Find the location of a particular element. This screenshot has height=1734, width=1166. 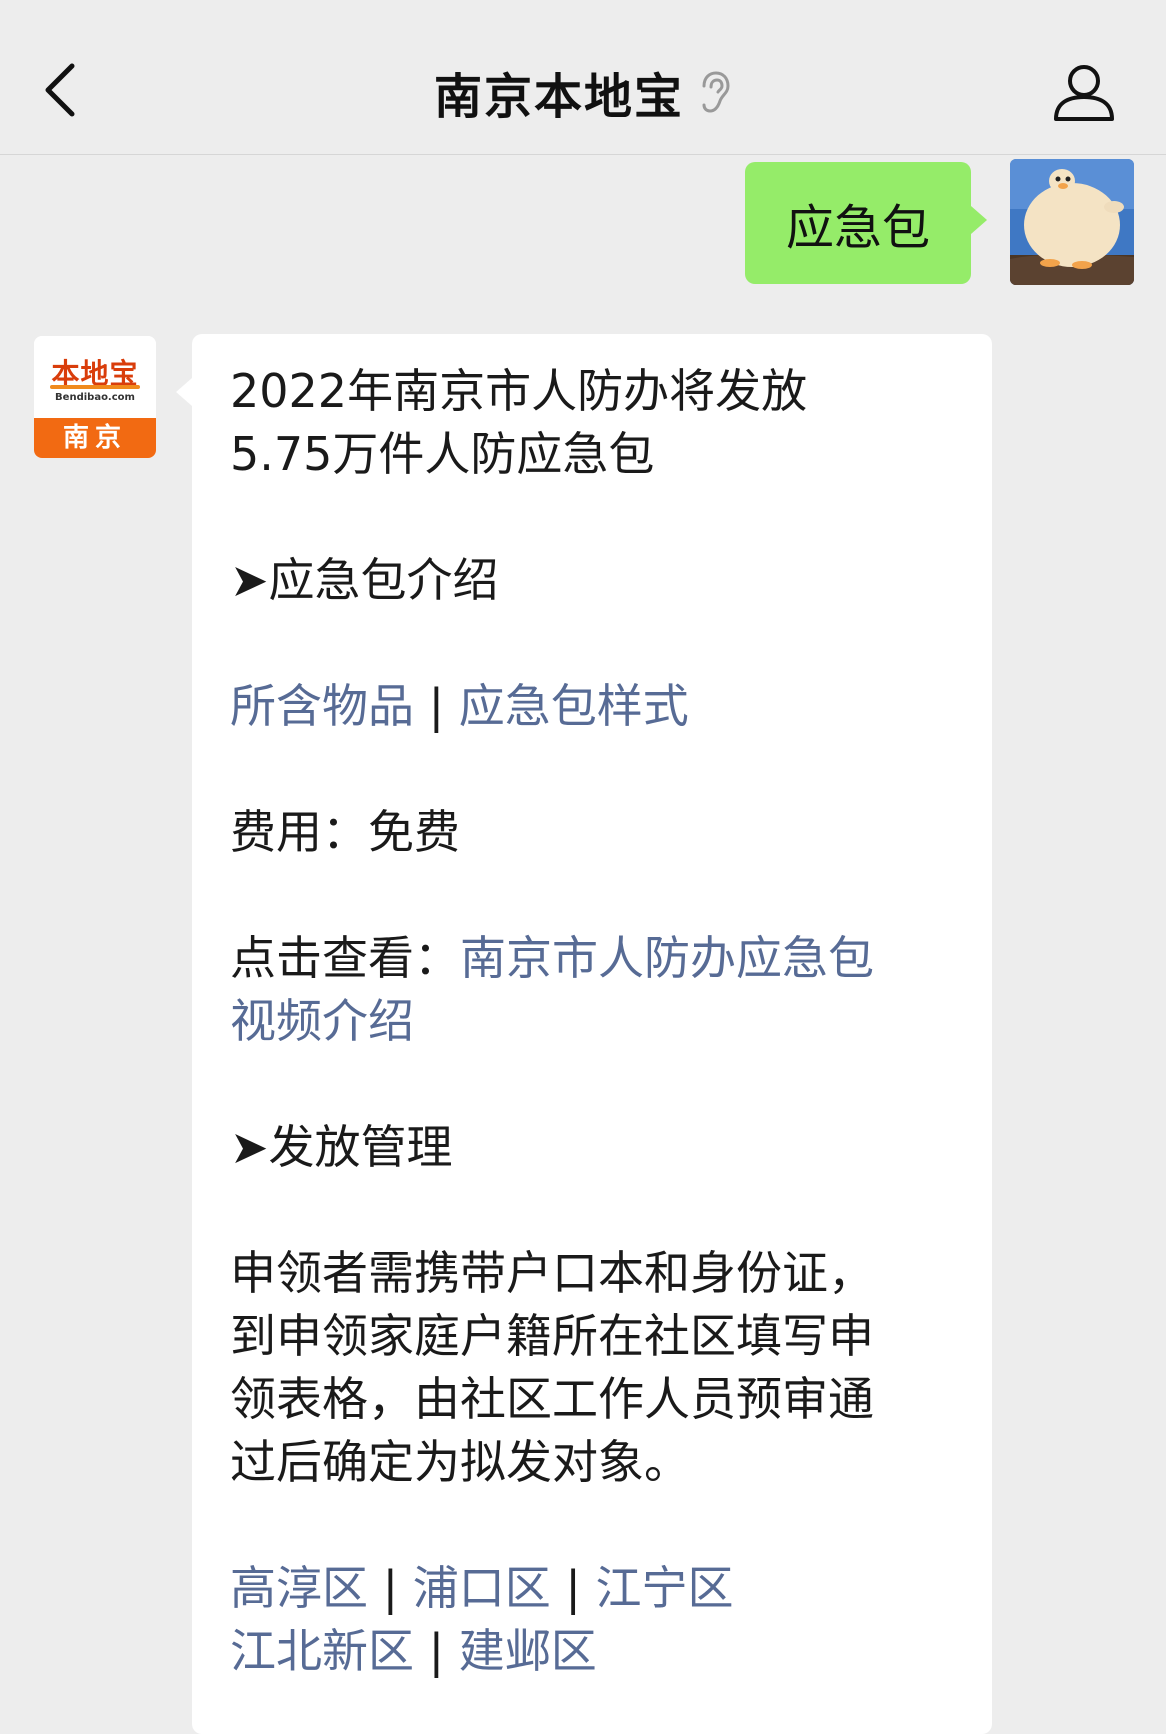

profile-button is located at coordinates (1084, 93).